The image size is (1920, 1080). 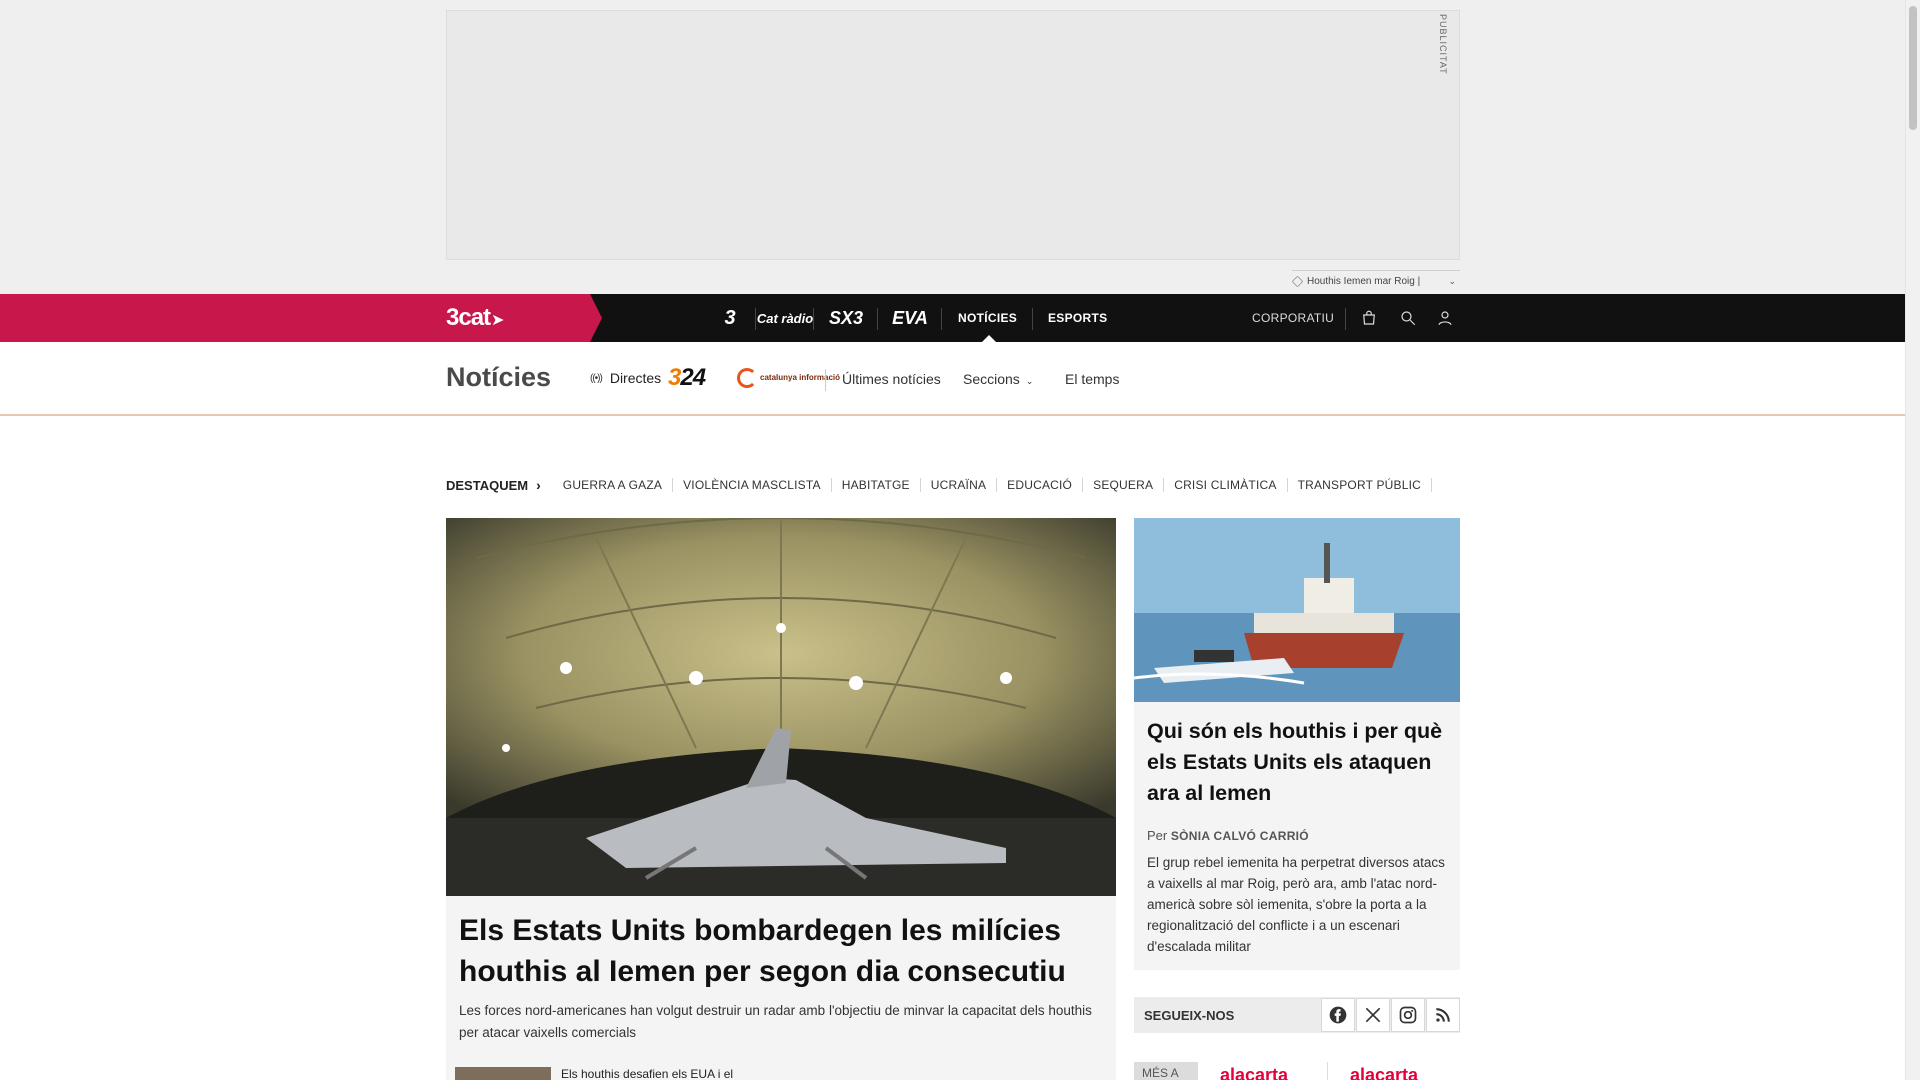 What do you see at coordinates (497, 320) in the screenshot?
I see `logo-arrow-icon: ➤` at bounding box center [497, 320].